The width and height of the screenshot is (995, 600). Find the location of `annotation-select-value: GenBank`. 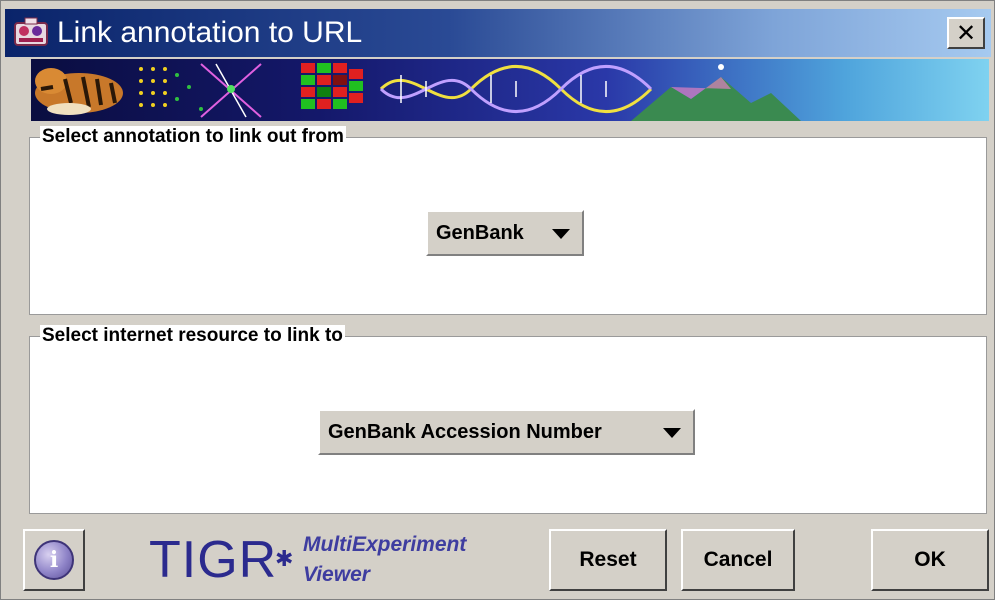

annotation-select-value: GenBank is located at coordinates (480, 232).